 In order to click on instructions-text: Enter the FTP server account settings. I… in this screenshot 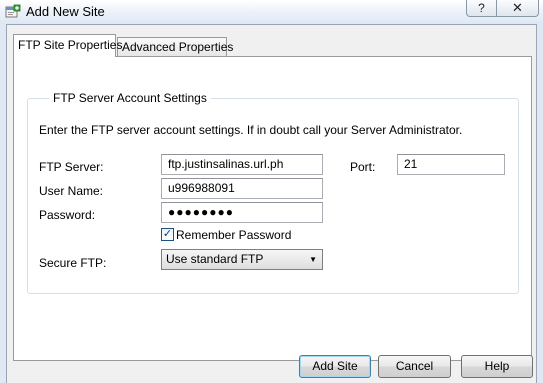, I will do `click(251, 130)`.